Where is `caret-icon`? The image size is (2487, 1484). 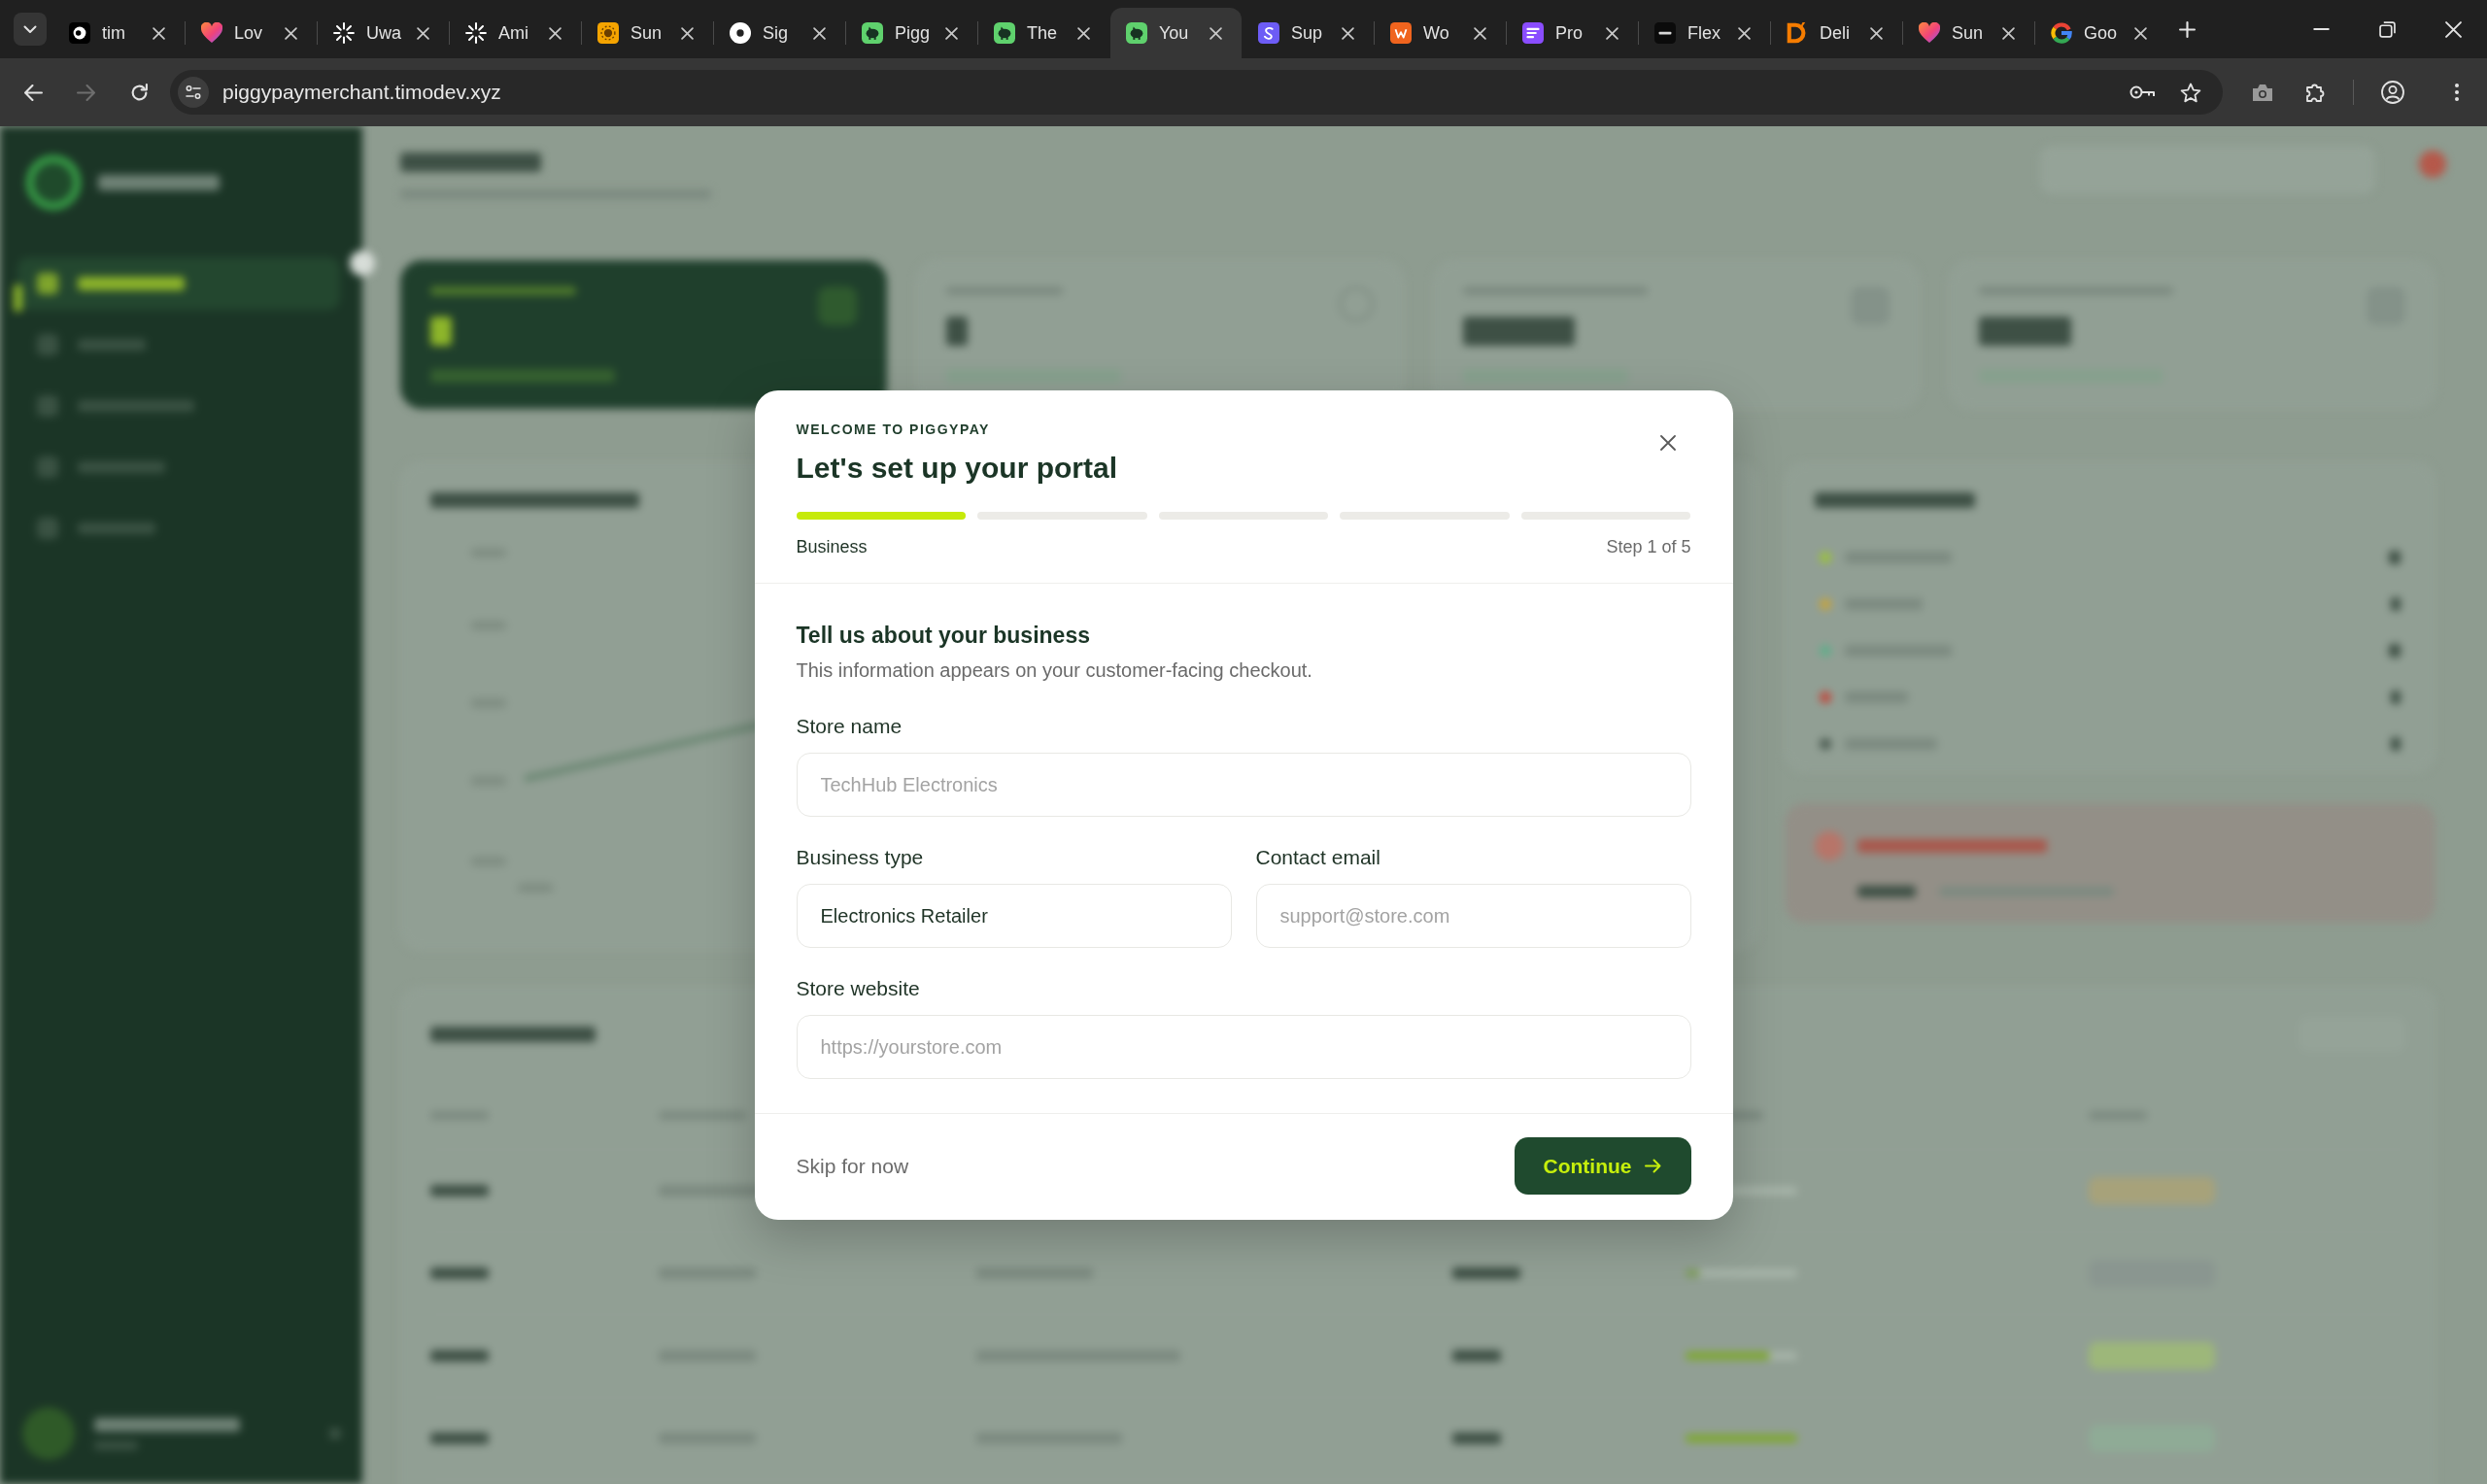 caret-icon is located at coordinates (30, 29).